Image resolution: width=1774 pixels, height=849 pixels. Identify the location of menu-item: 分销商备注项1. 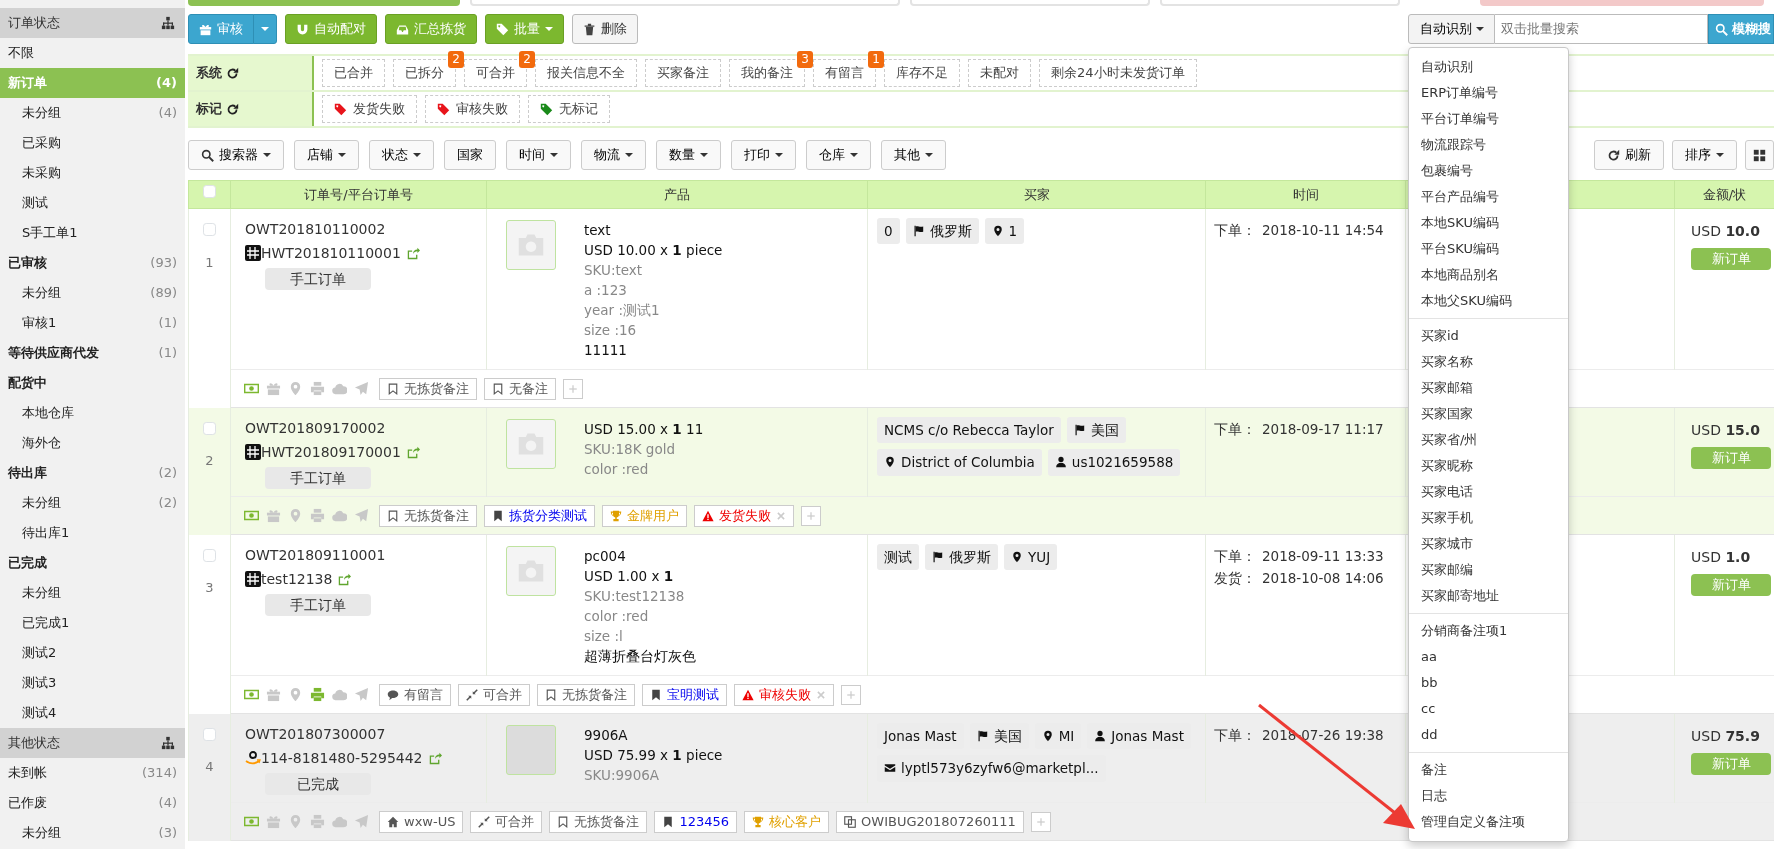
(1488, 631).